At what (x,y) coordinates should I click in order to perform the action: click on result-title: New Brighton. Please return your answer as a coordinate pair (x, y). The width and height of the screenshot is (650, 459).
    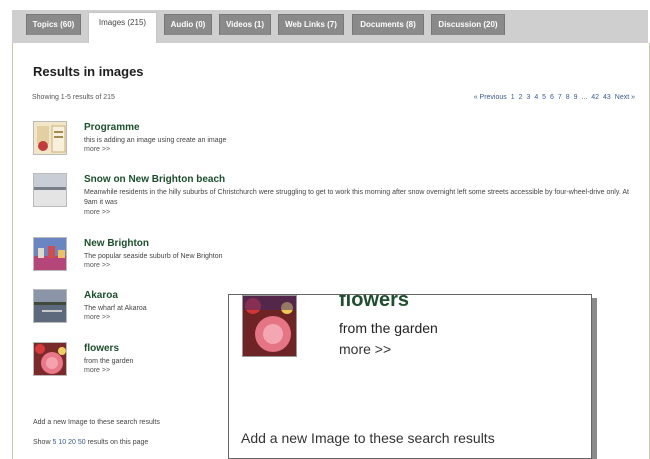
    Looking at the image, I should click on (116, 243).